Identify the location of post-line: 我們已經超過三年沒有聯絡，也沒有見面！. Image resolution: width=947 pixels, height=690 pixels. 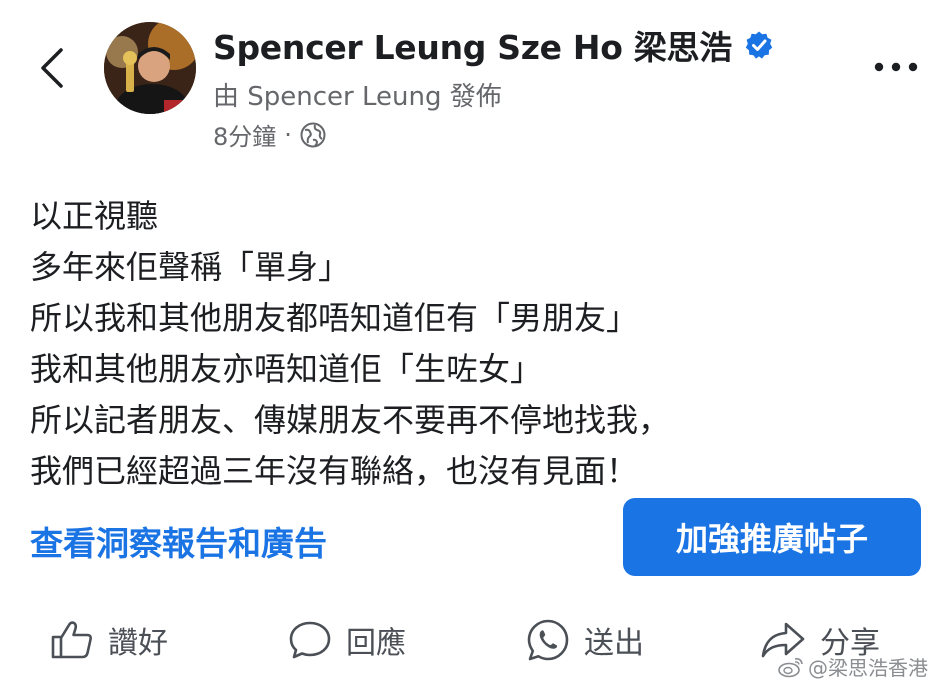
(334, 471).